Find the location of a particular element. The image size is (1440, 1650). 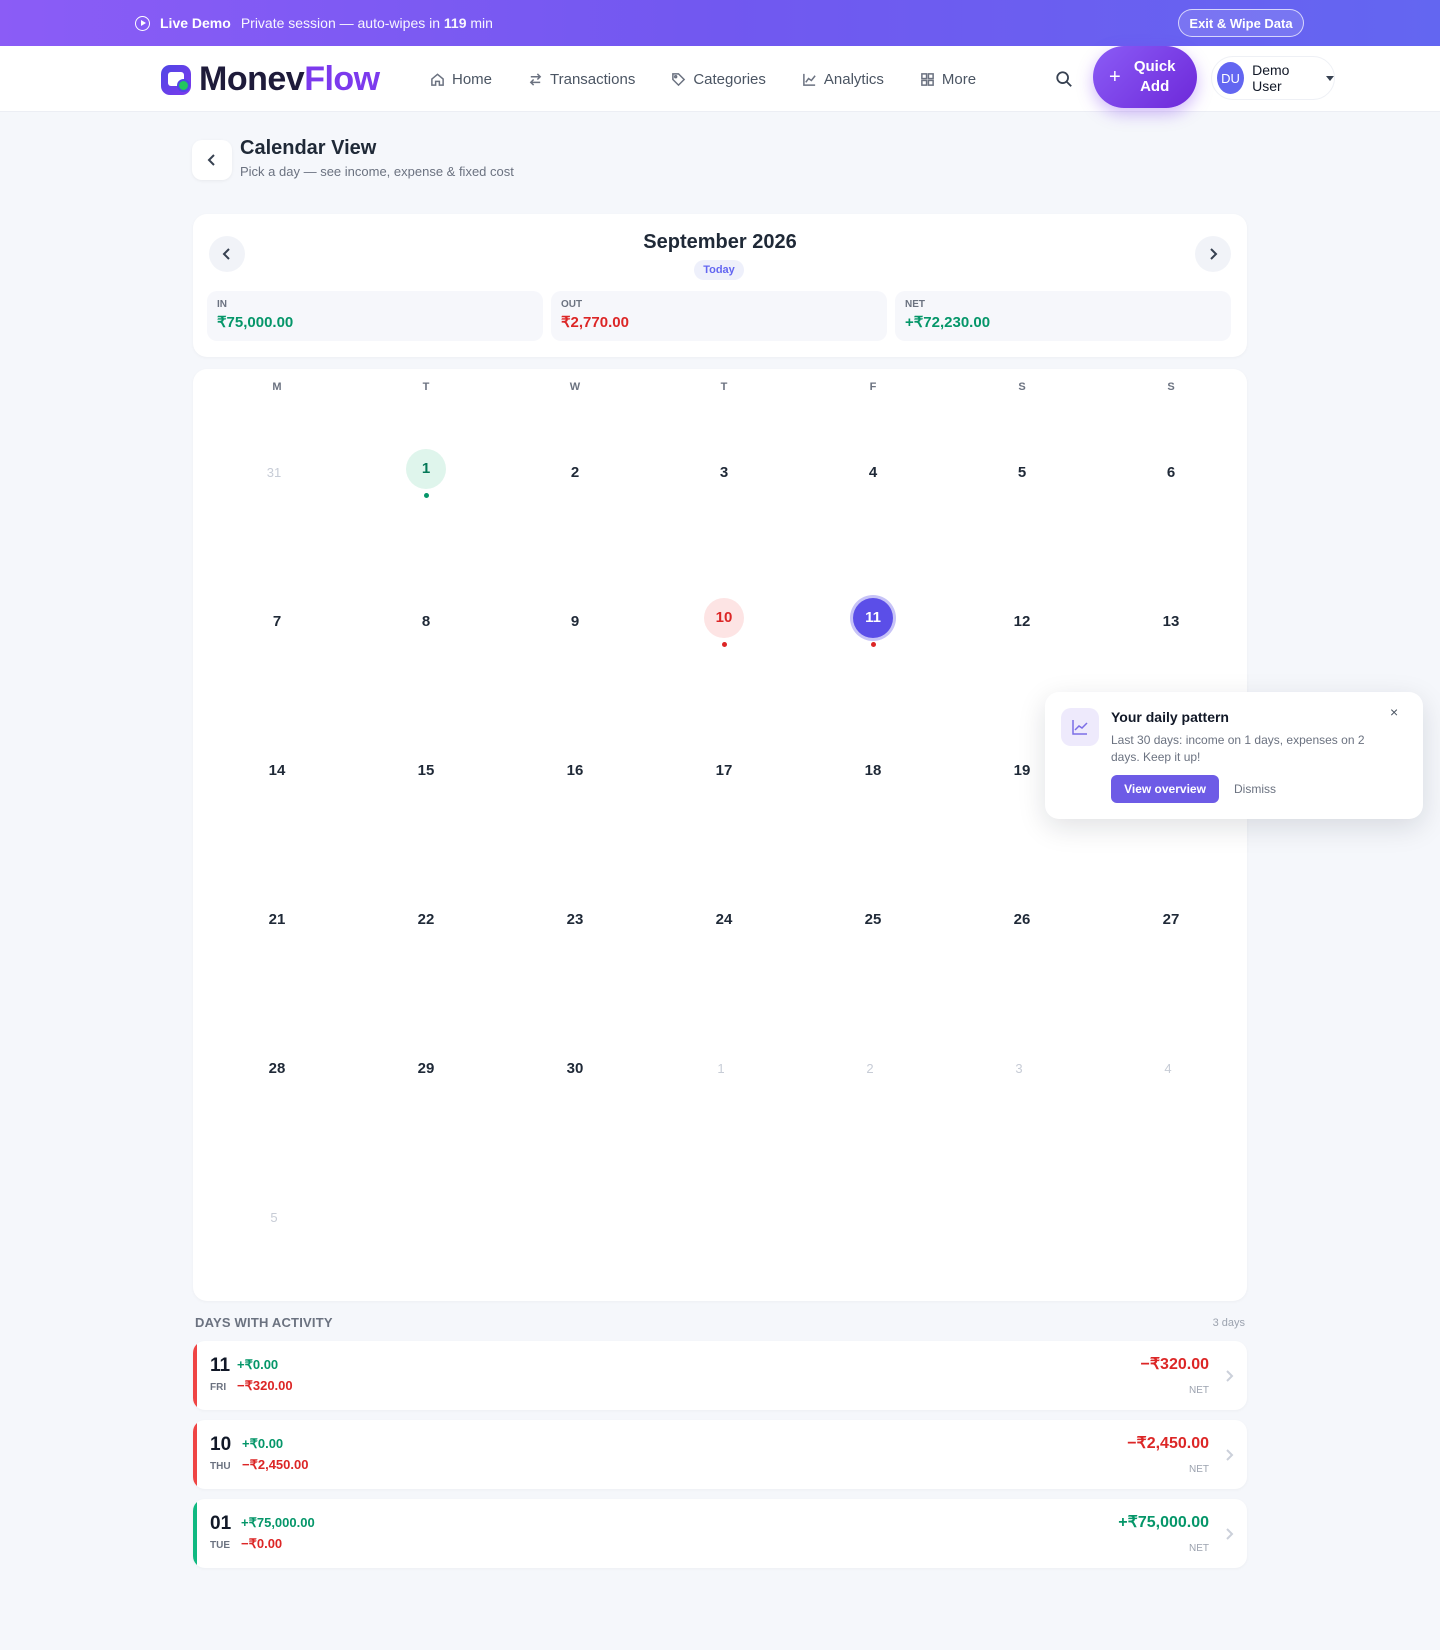

grid-icon is located at coordinates (927, 79).